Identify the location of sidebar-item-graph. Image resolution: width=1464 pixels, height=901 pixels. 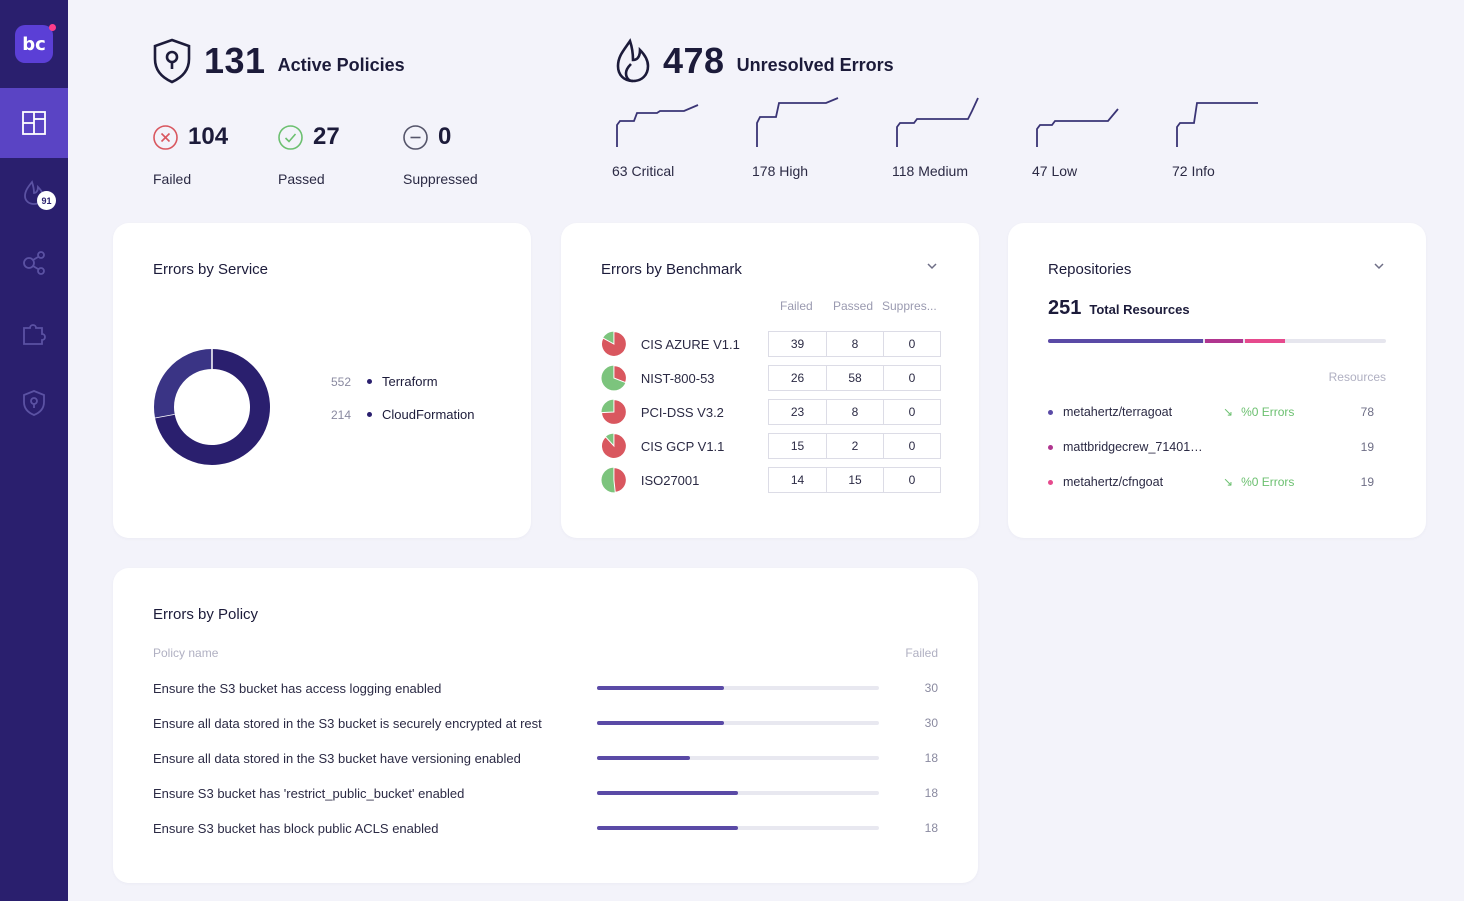
(34, 263).